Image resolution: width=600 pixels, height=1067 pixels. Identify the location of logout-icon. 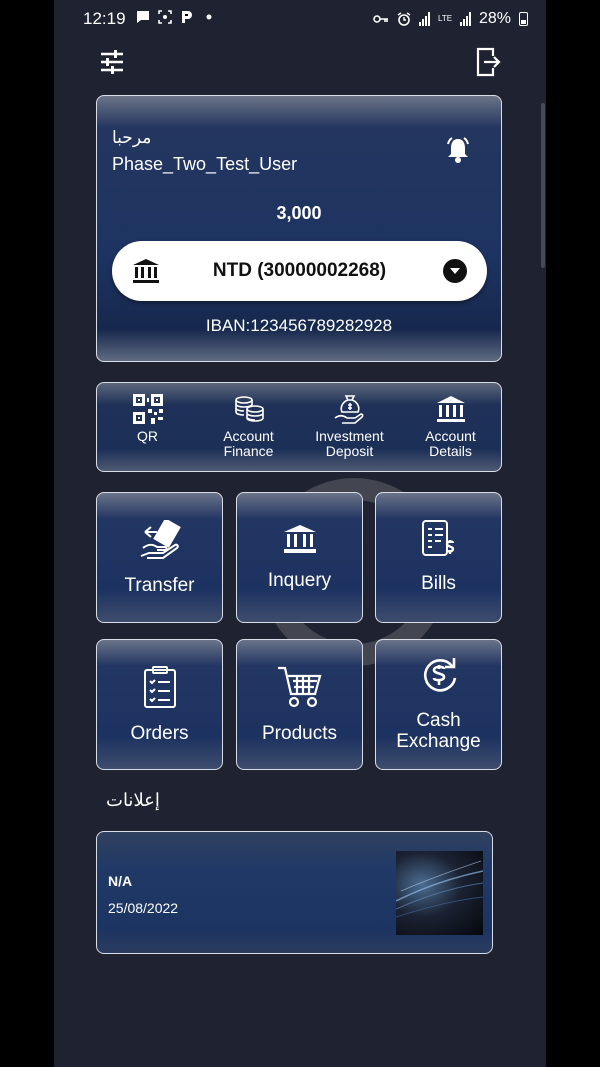
(488, 62).